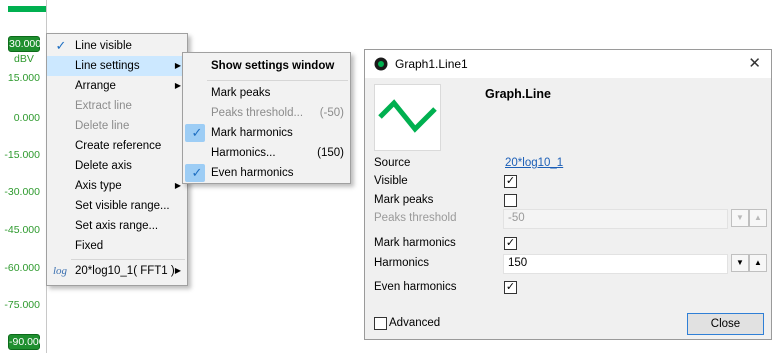 This screenshot has height=353, width=773. I want to click on menu-item-source-line: log 20*log10_1( FFT1 ) ▶, so click(117, 271).